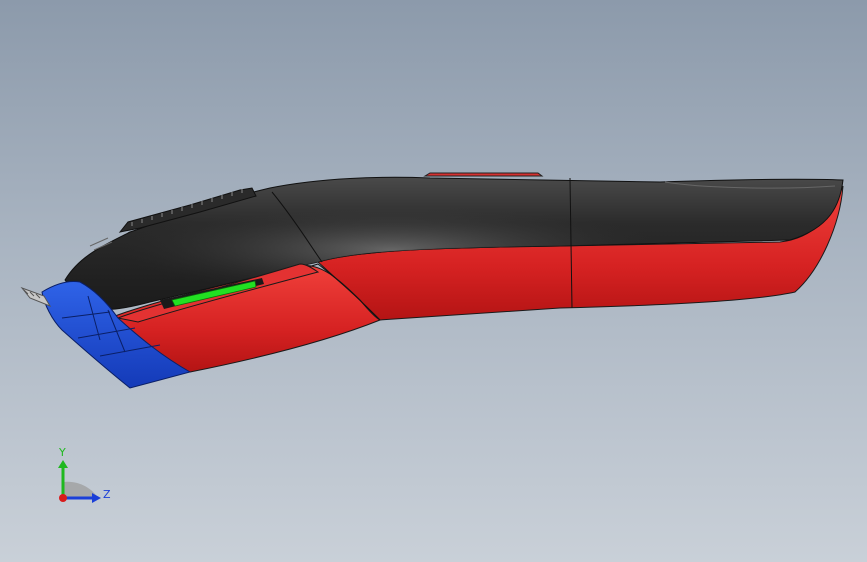  Describe the element at coordinates (63, 464) in the screenshot. I see `y-axis-arrow` at that location.